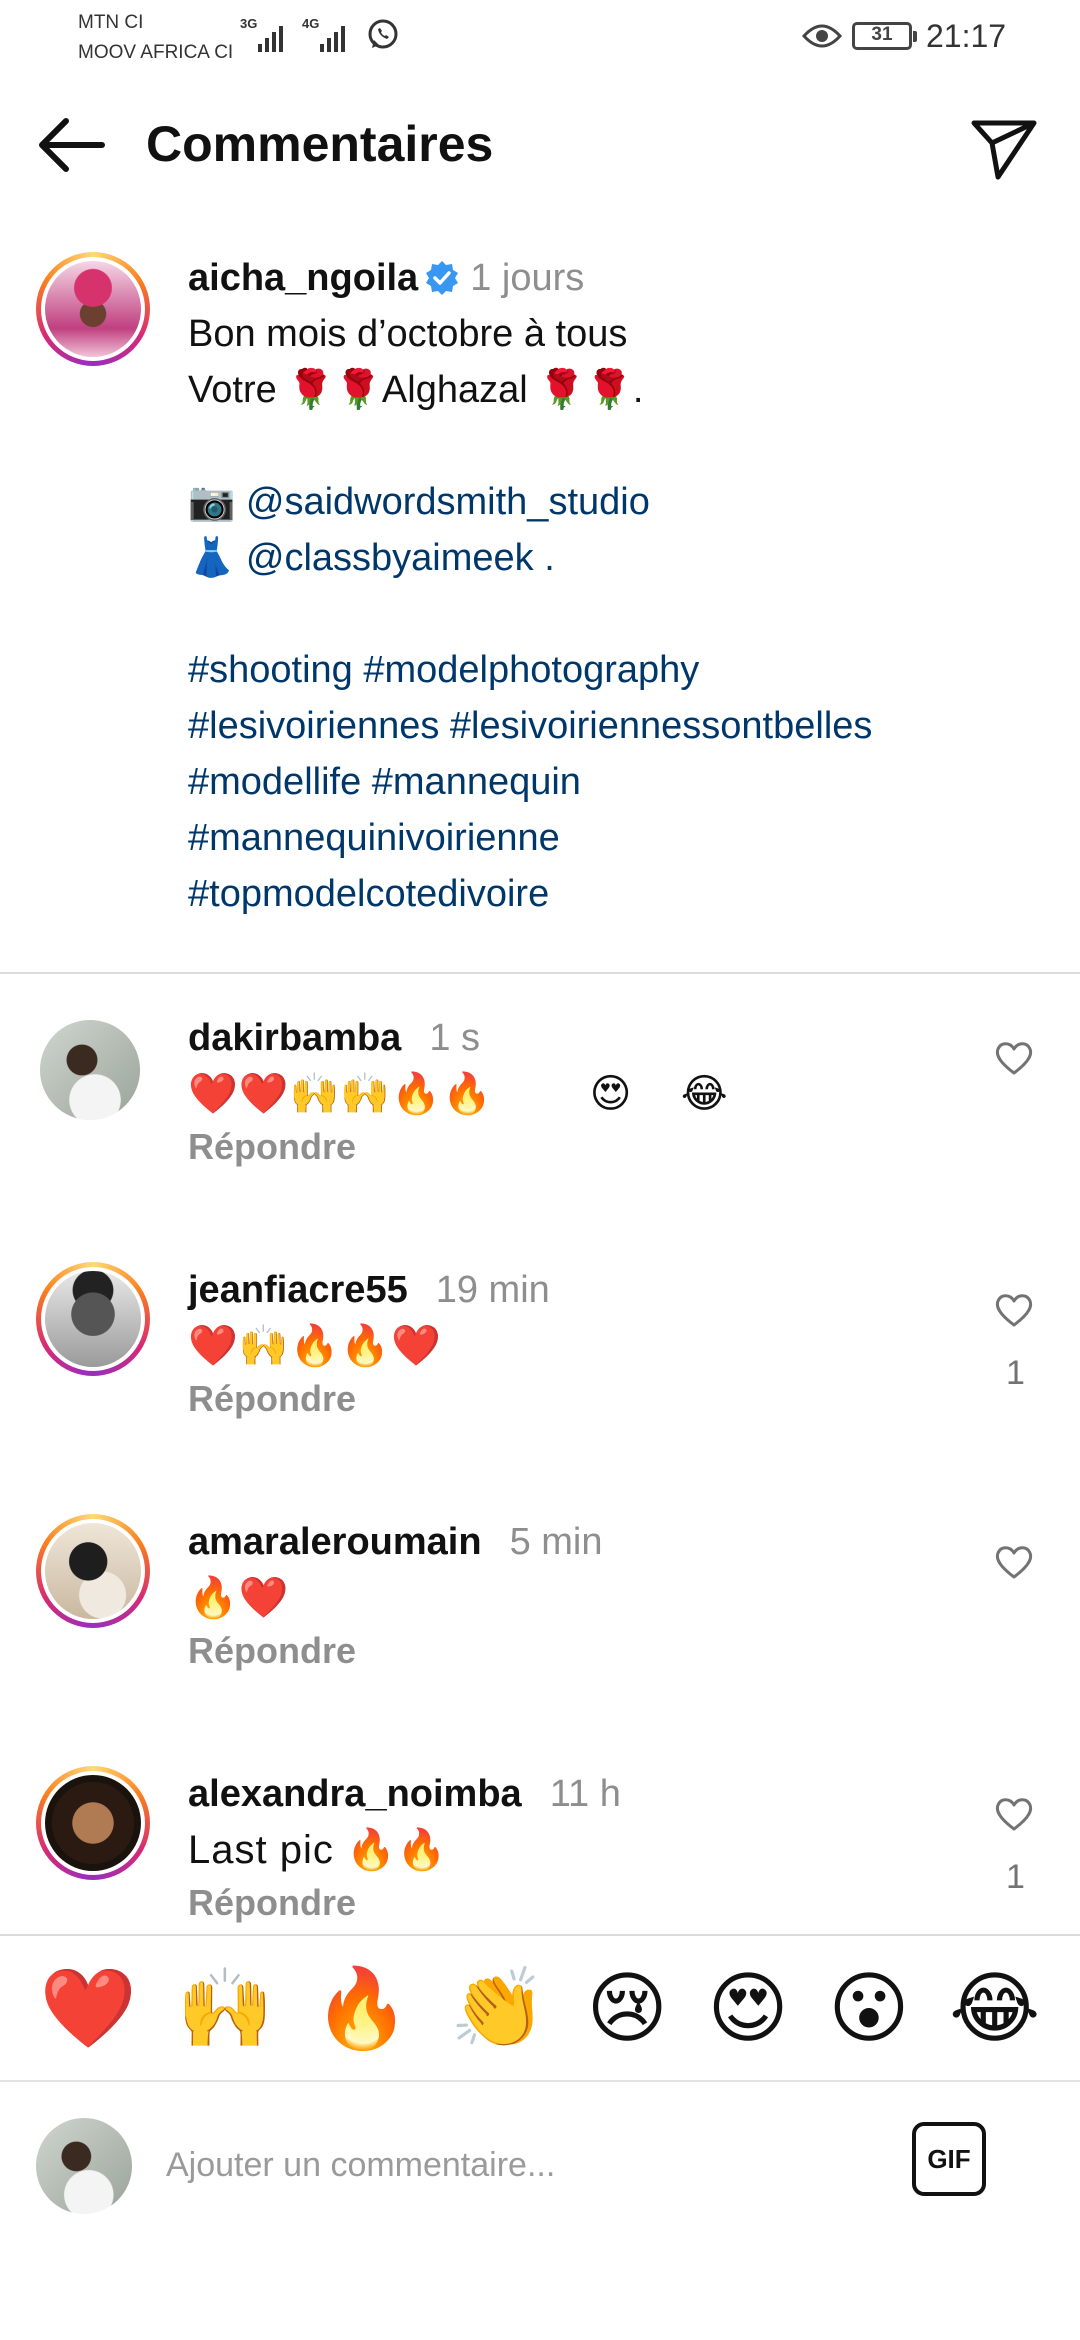 The image size is (1080, 2340). What do you see at coordinates (618, 670) in the screenshot?
I see `caption-hashtags: #shooting #modelphotography` at bounding box center [618, 670].